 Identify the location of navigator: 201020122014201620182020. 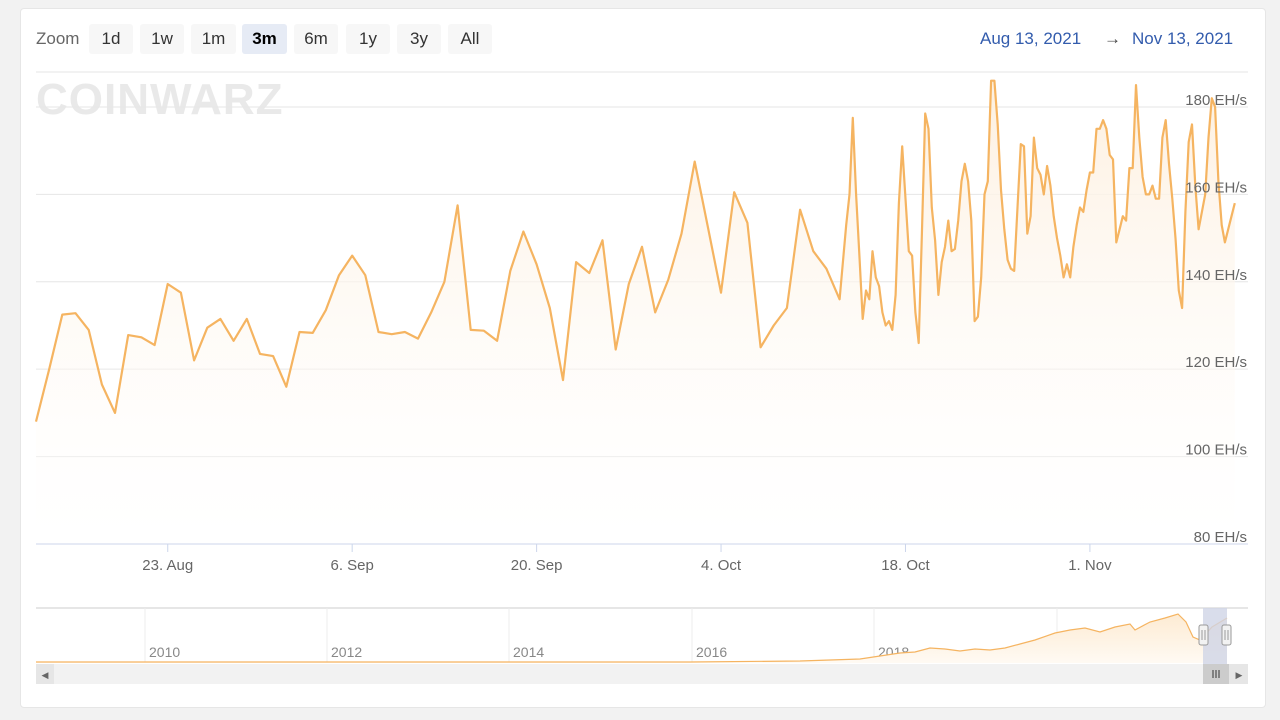
(642, 635).